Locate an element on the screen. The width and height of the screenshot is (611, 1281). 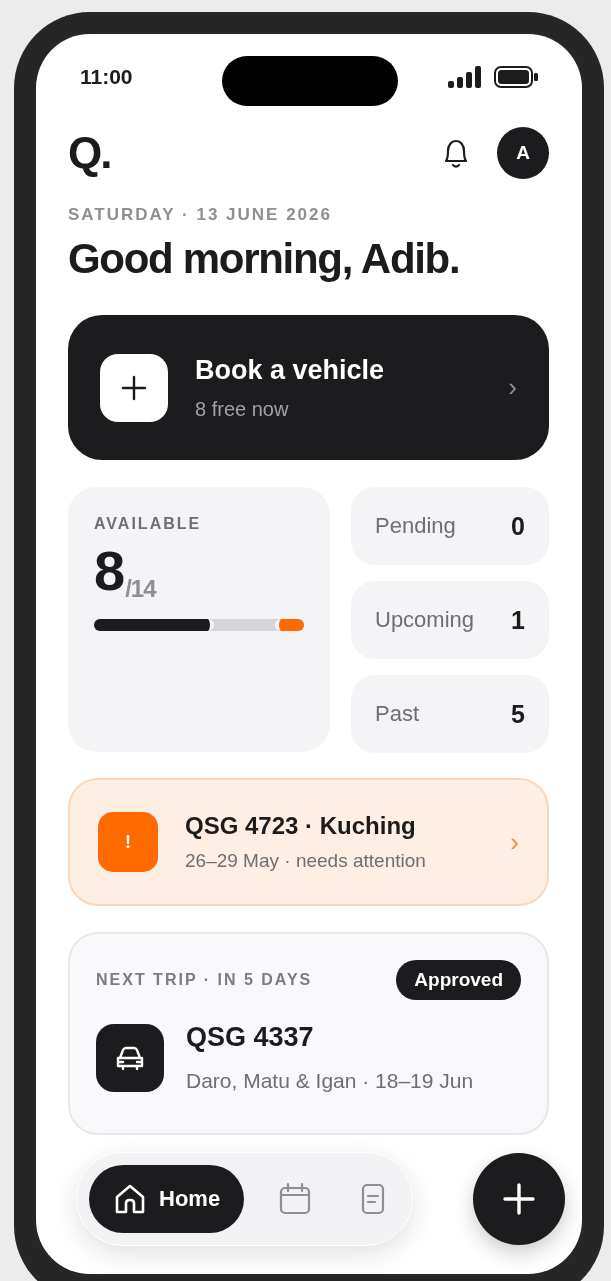
trip-details: Daro, Matu & Igan · 18–19 Jun is located at coordinates (330, 1081).